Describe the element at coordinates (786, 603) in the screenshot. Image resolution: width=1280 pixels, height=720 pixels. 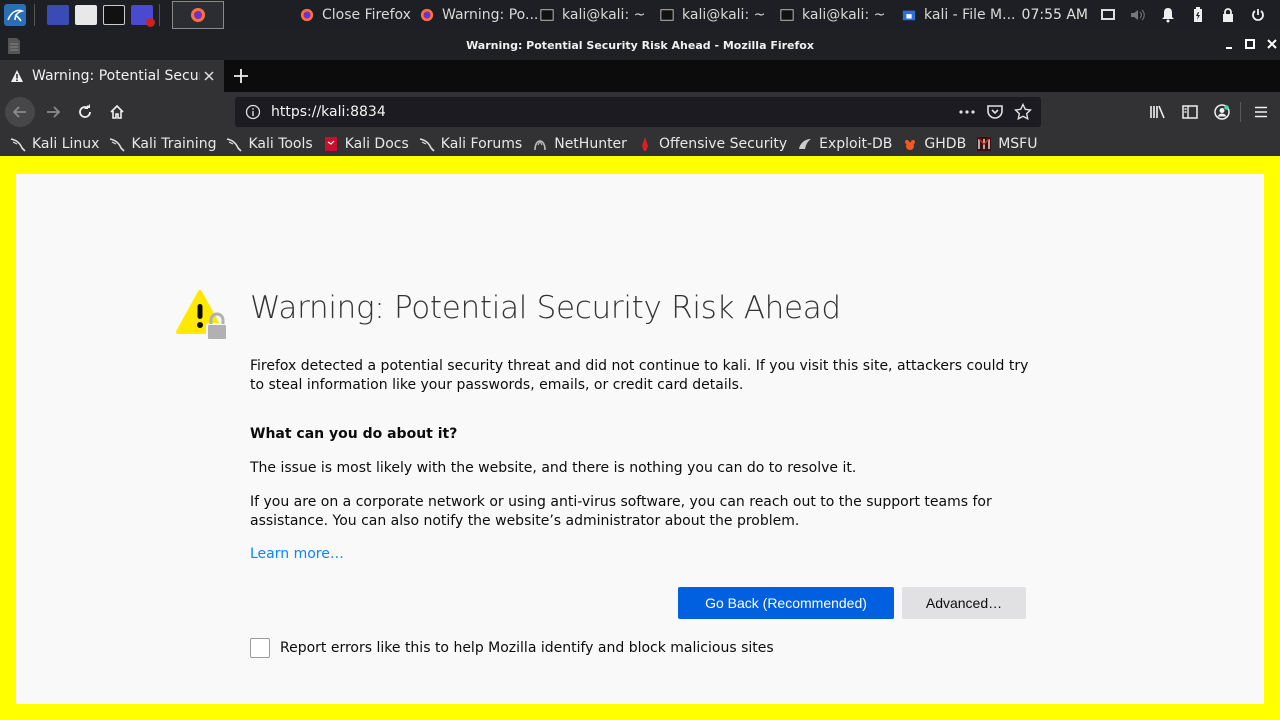
I see `go-back-button: Go Back (Recommended)` at that location.